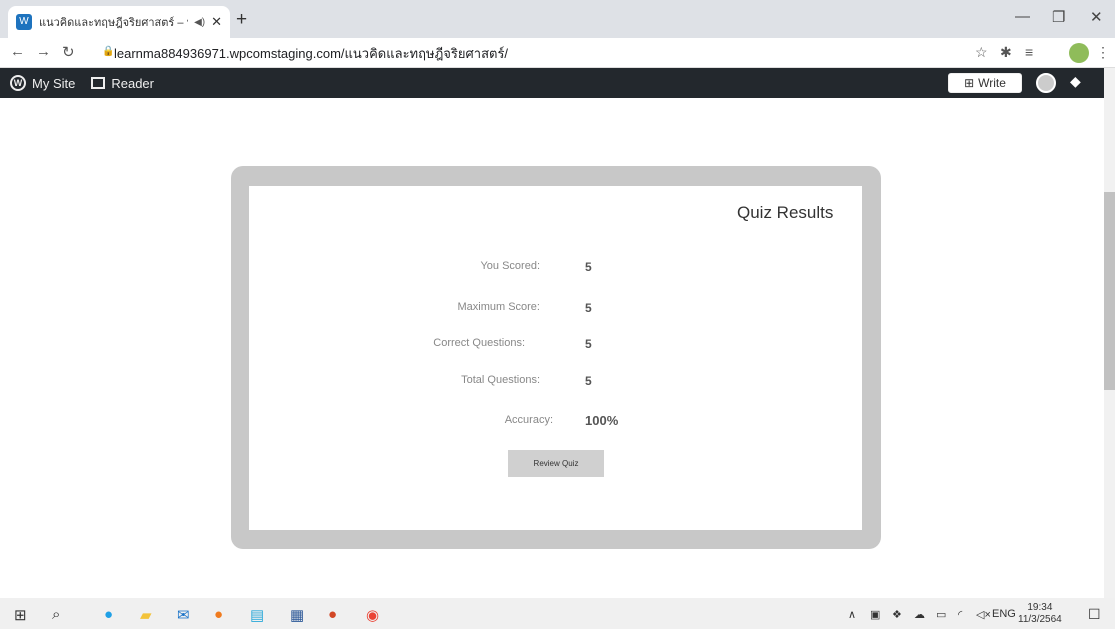  Describe the element at coordinates (1006, 52) in the screenshot. I see `extensions-icon: ✱` at that location.